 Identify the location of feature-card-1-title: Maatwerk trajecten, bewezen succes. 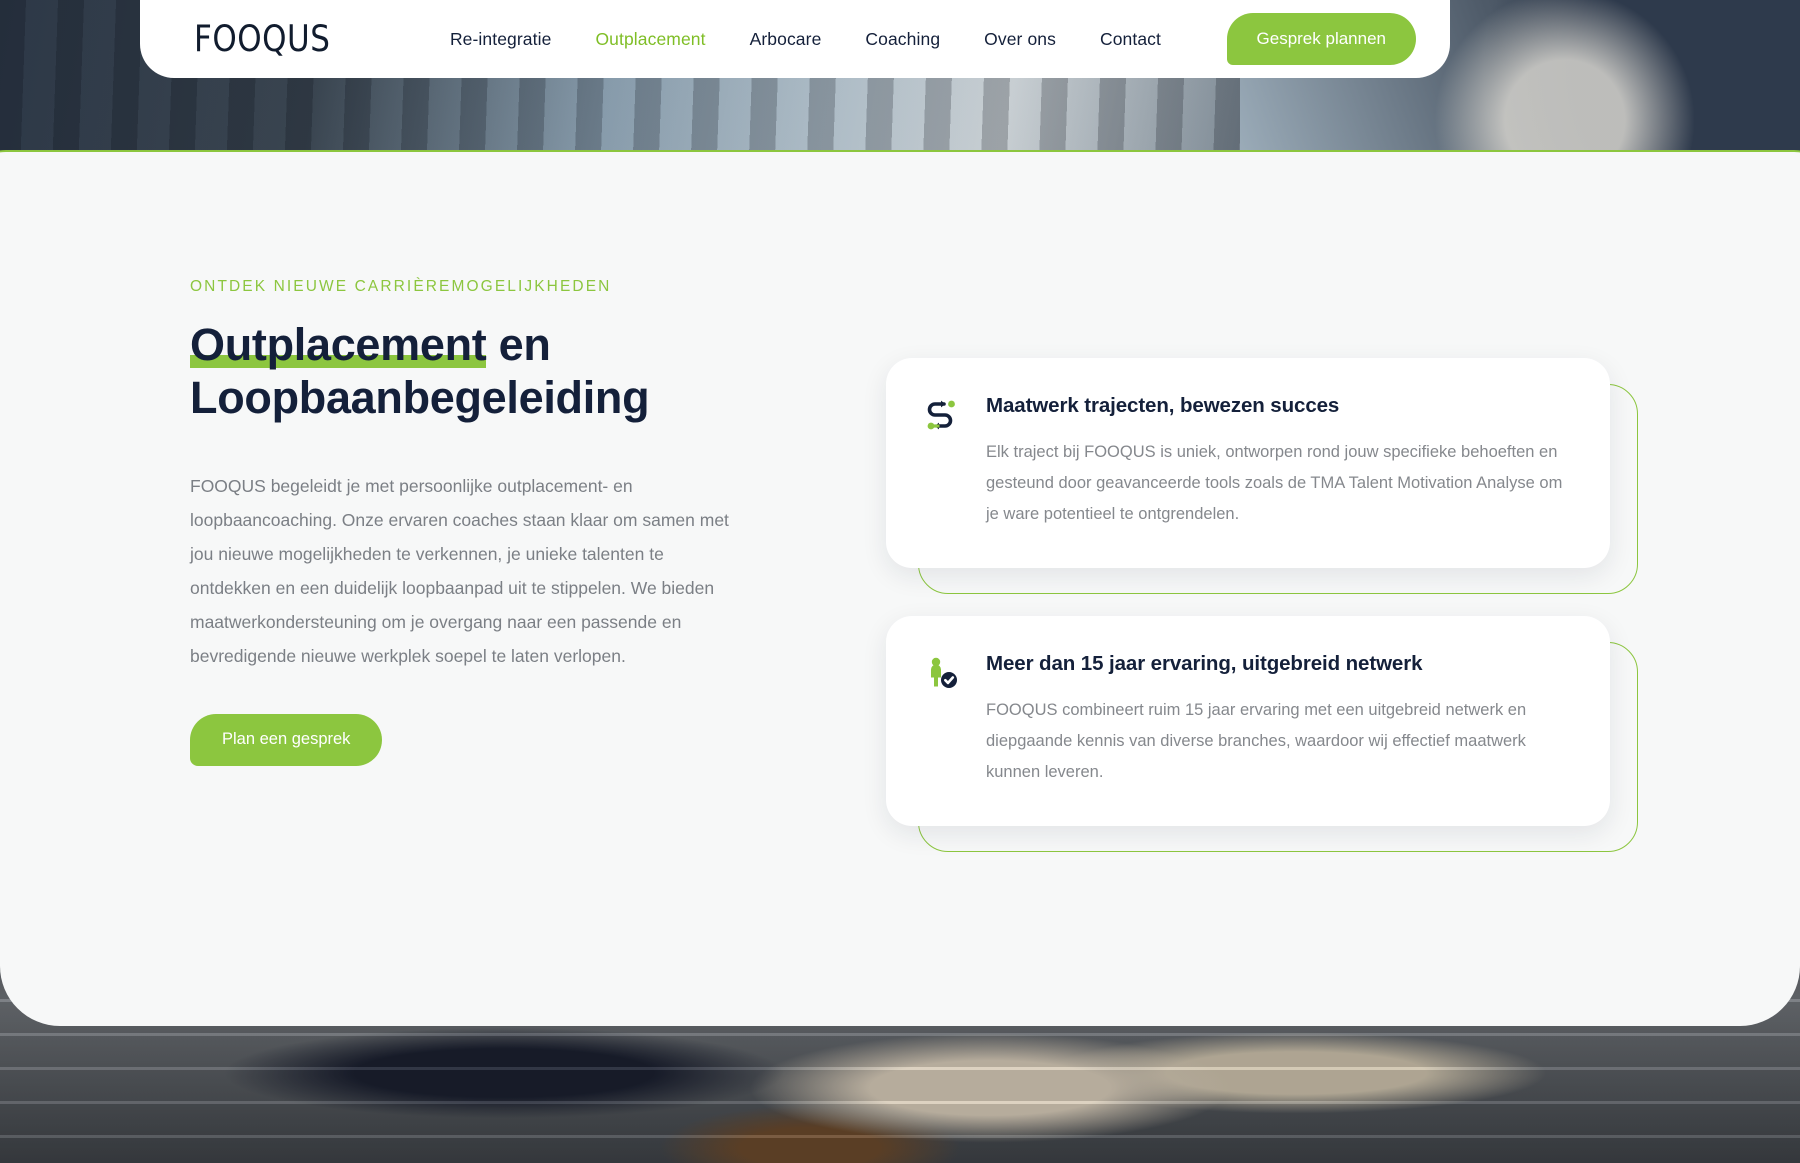
(1163, 405).